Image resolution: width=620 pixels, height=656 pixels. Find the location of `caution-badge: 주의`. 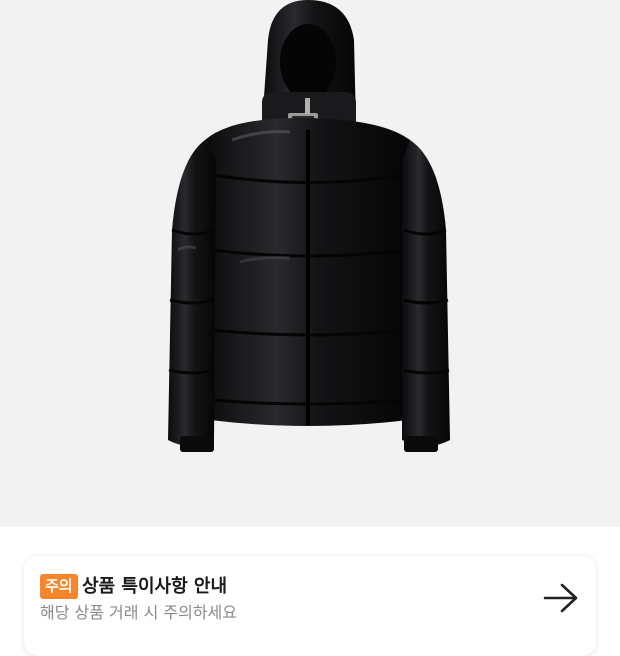

caution-badge: 주의 is located at coordinates (59, 586).